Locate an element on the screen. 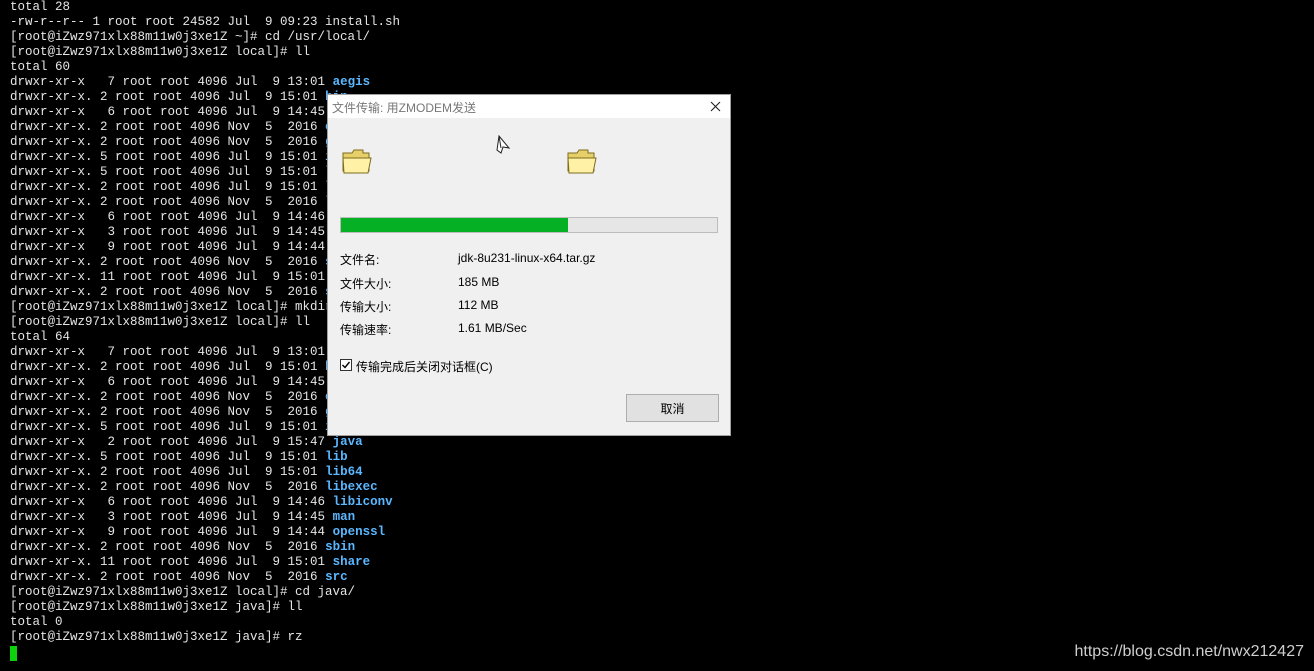 This screenshot has height=671, width=1314. terminal-line-text: total 0 is located at coordinates (36, 622).